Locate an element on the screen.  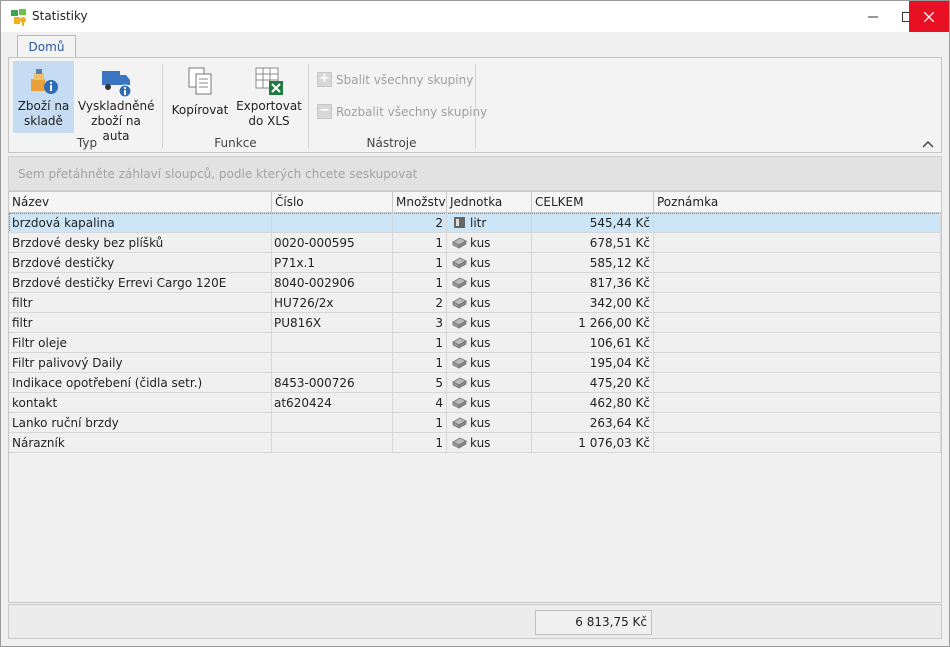
cell-total: 817,36 Kč is located at coordinates (593, 283).